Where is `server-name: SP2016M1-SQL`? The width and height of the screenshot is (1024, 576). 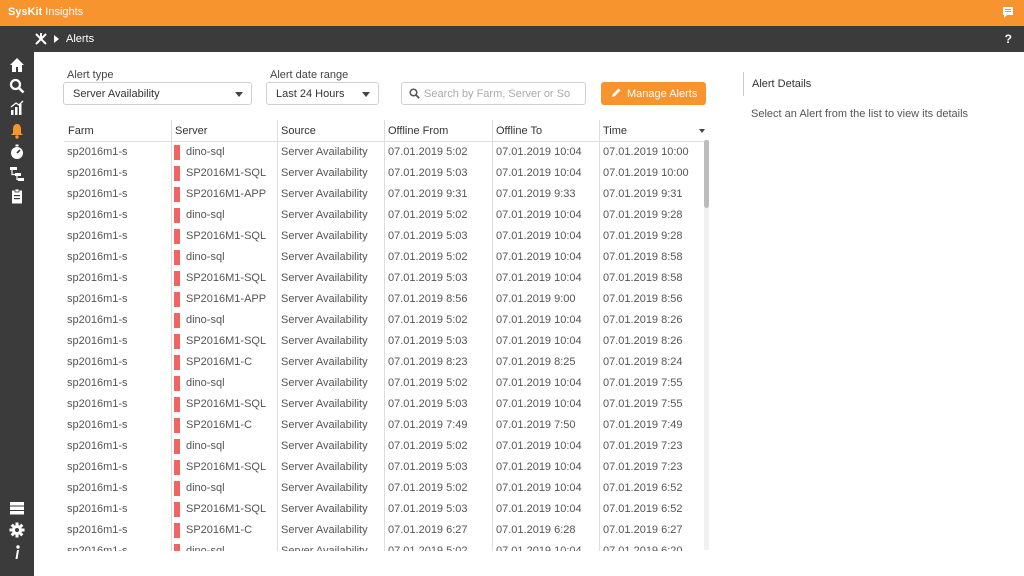
server-name: SP2016M1-SQL is located at coordinates (226, 173).